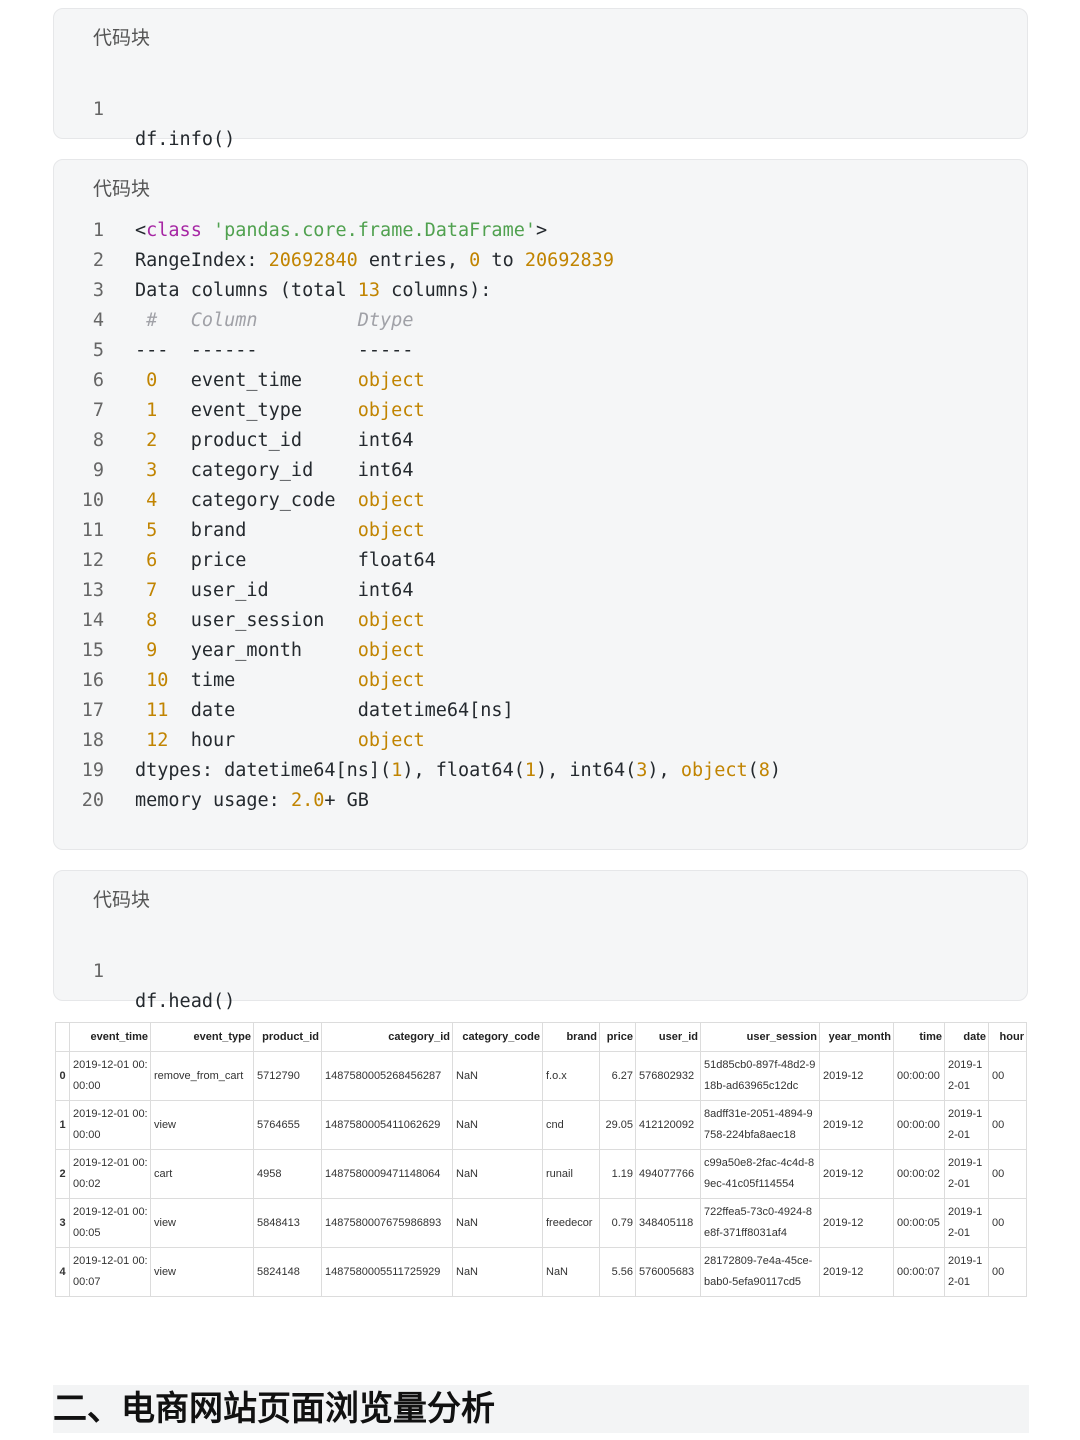  Describe the element at coordinates (760, 1125) in the screenshot. I see `table-cell: 8adff31e-2051-4894-9758-224bfa8aec18` at that location.